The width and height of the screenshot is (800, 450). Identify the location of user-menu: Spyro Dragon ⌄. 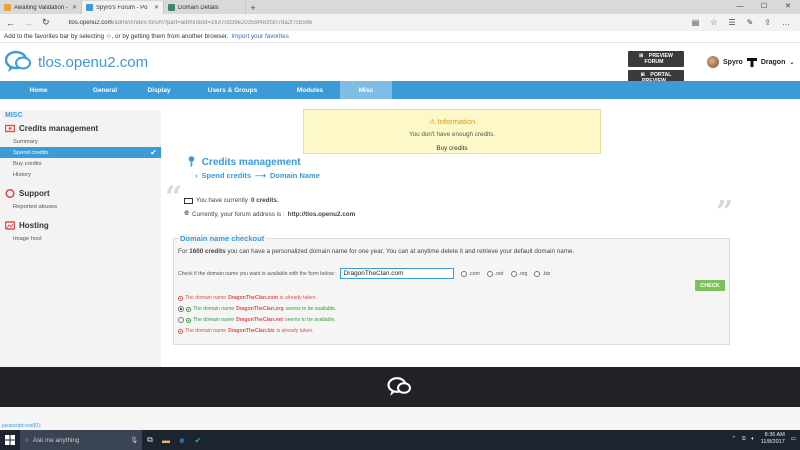
(750, 62).